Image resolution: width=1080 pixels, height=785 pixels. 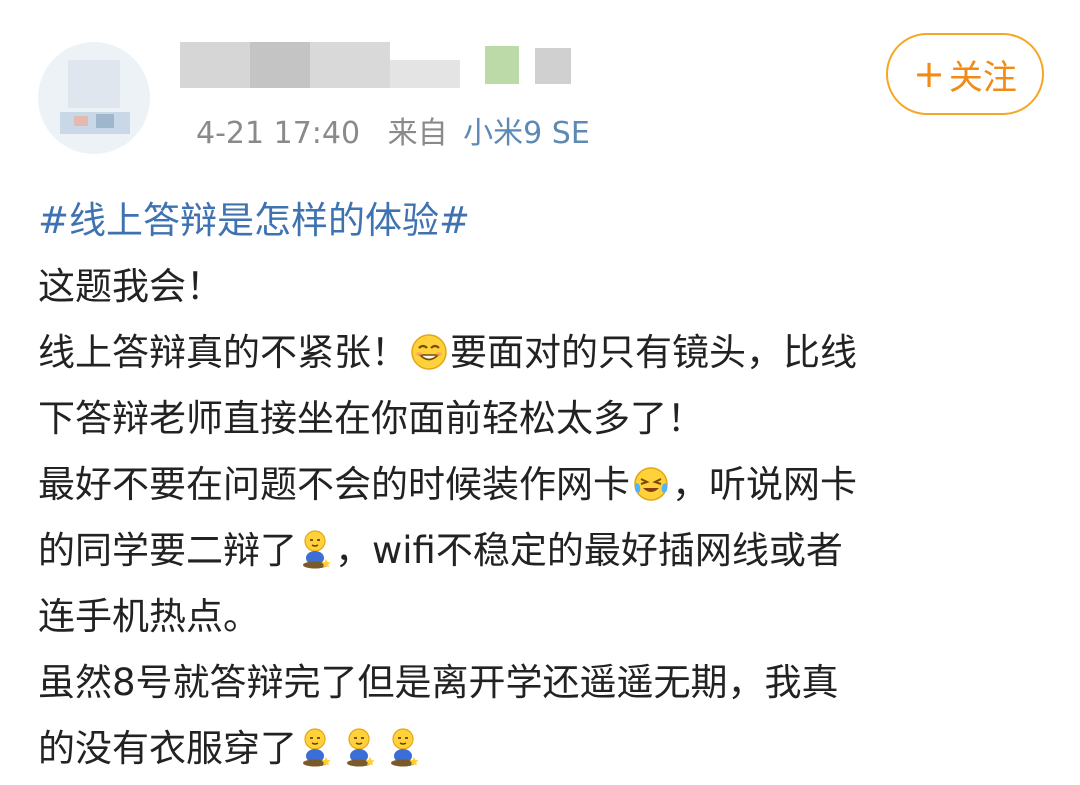 I want to click on post-line-5b: ，wifi不稳定的最好插网线或者, so click(x=589, y=550).